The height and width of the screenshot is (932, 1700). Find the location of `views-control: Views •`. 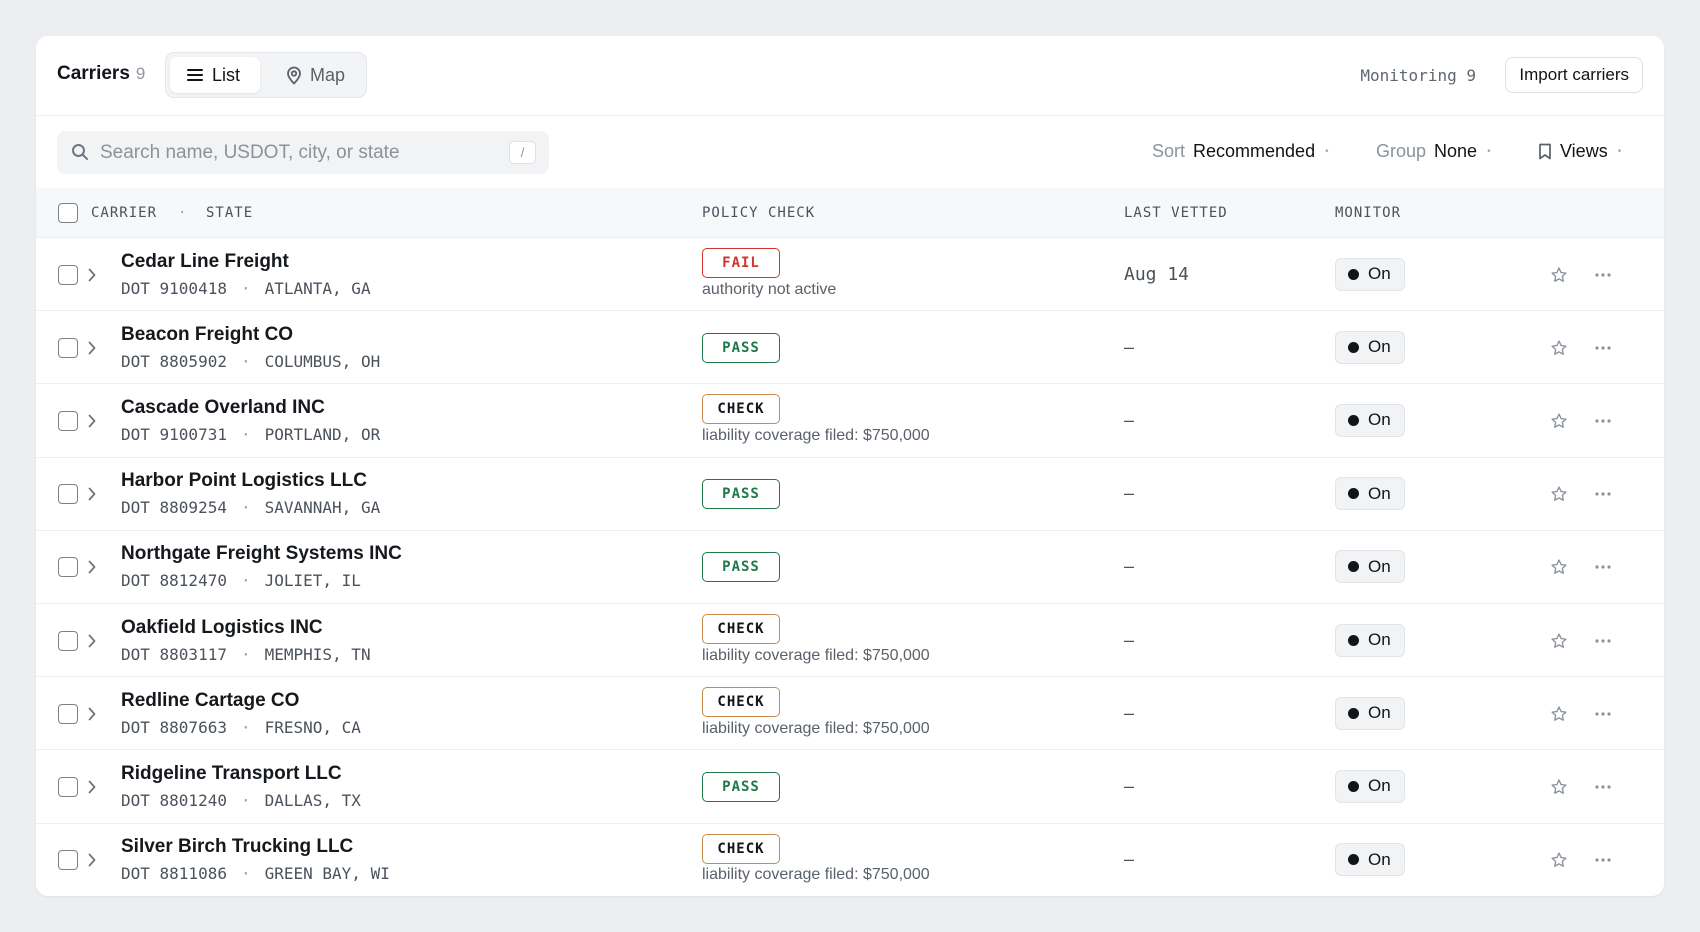

views-control: Views • is located at coordinates (1579, 151).